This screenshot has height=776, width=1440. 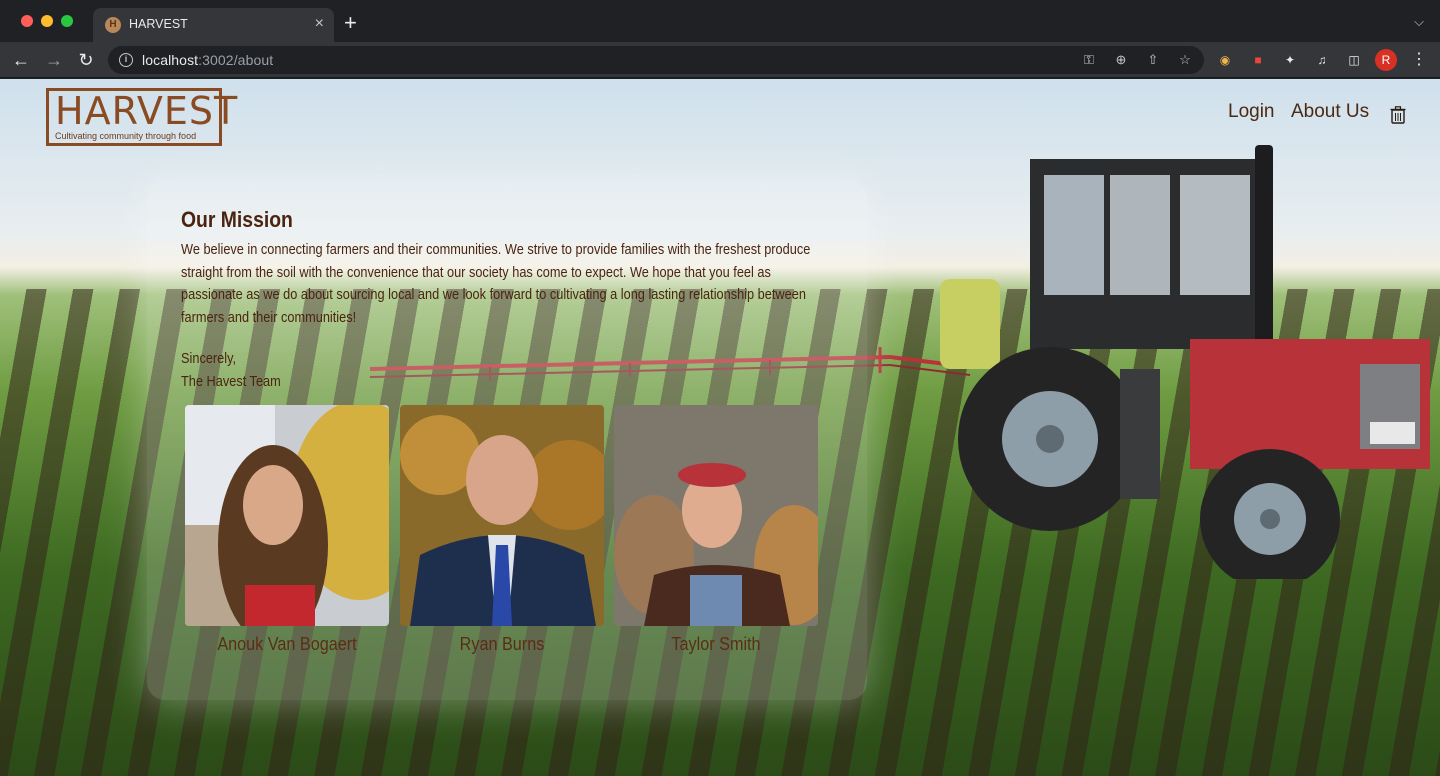 I want to click on bookmark-star-icon: ☆, so click(x=1185, y=60).